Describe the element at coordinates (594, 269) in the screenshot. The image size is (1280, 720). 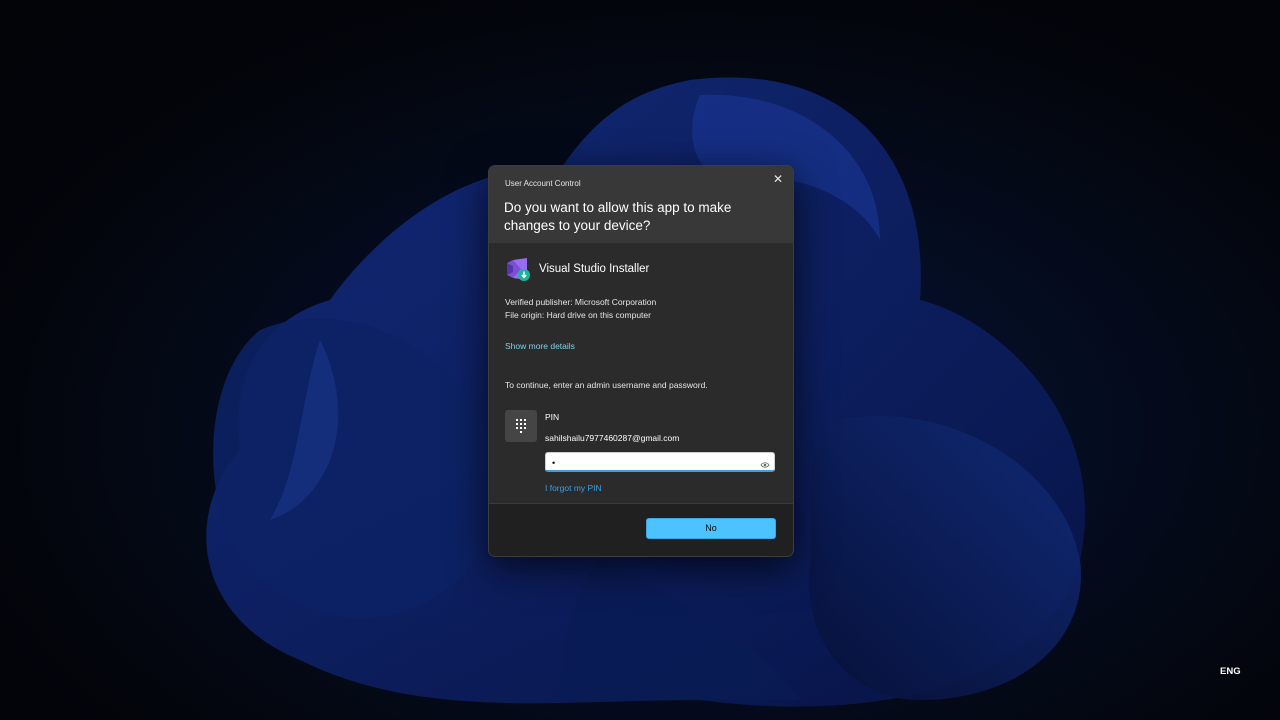
I see `app-name: Visual Studio Installer` at that location.